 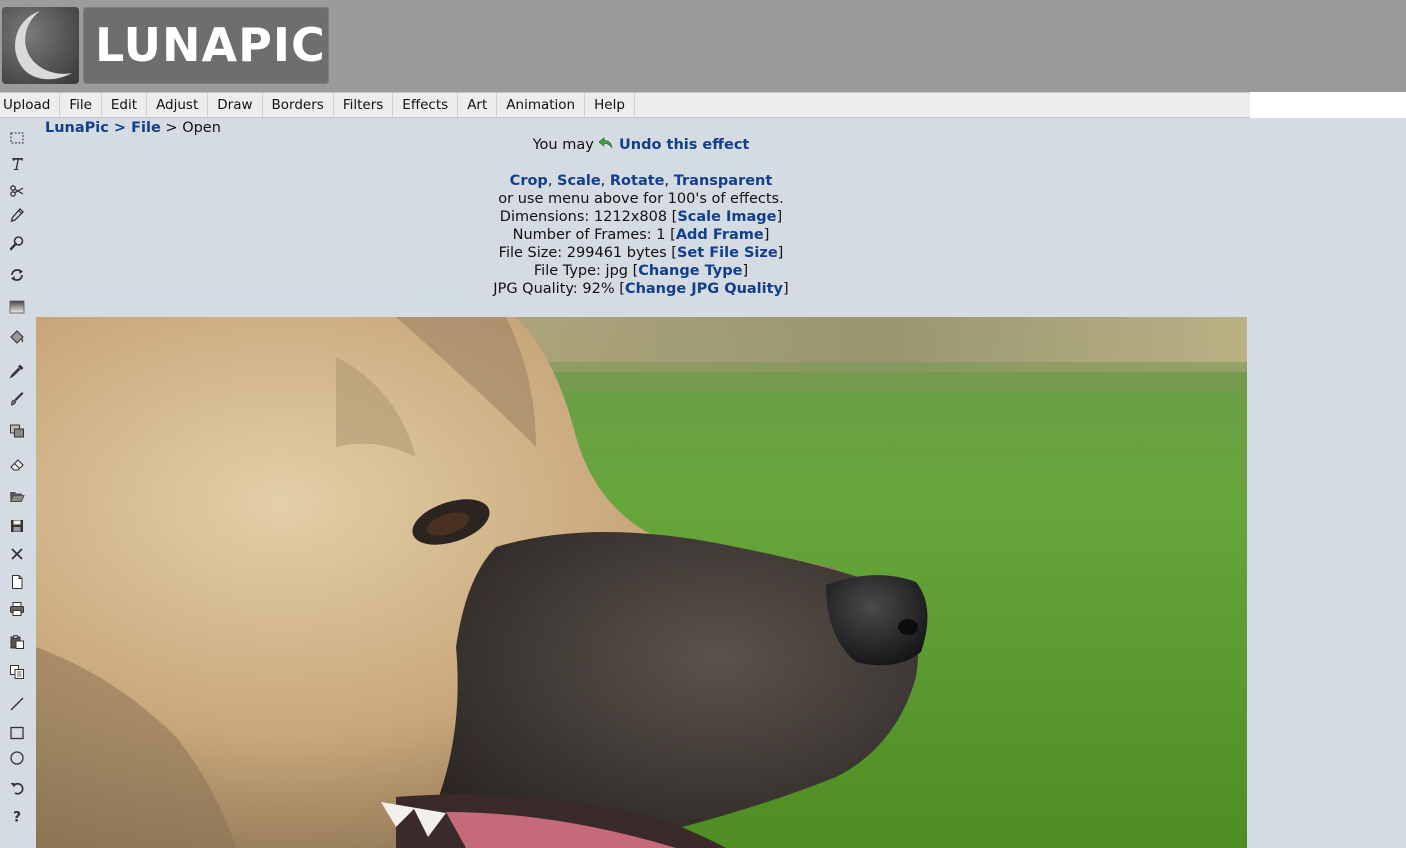 I want to click on marquee-select-icon, so click(x=17, y=138).